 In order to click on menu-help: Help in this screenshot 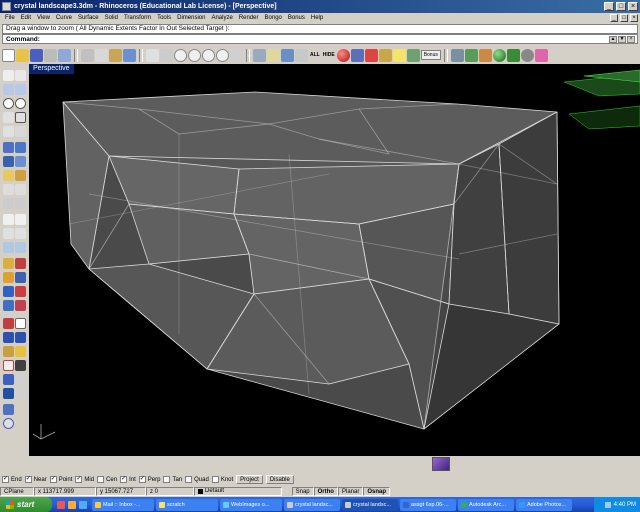, I will do `click(317, 18)`.